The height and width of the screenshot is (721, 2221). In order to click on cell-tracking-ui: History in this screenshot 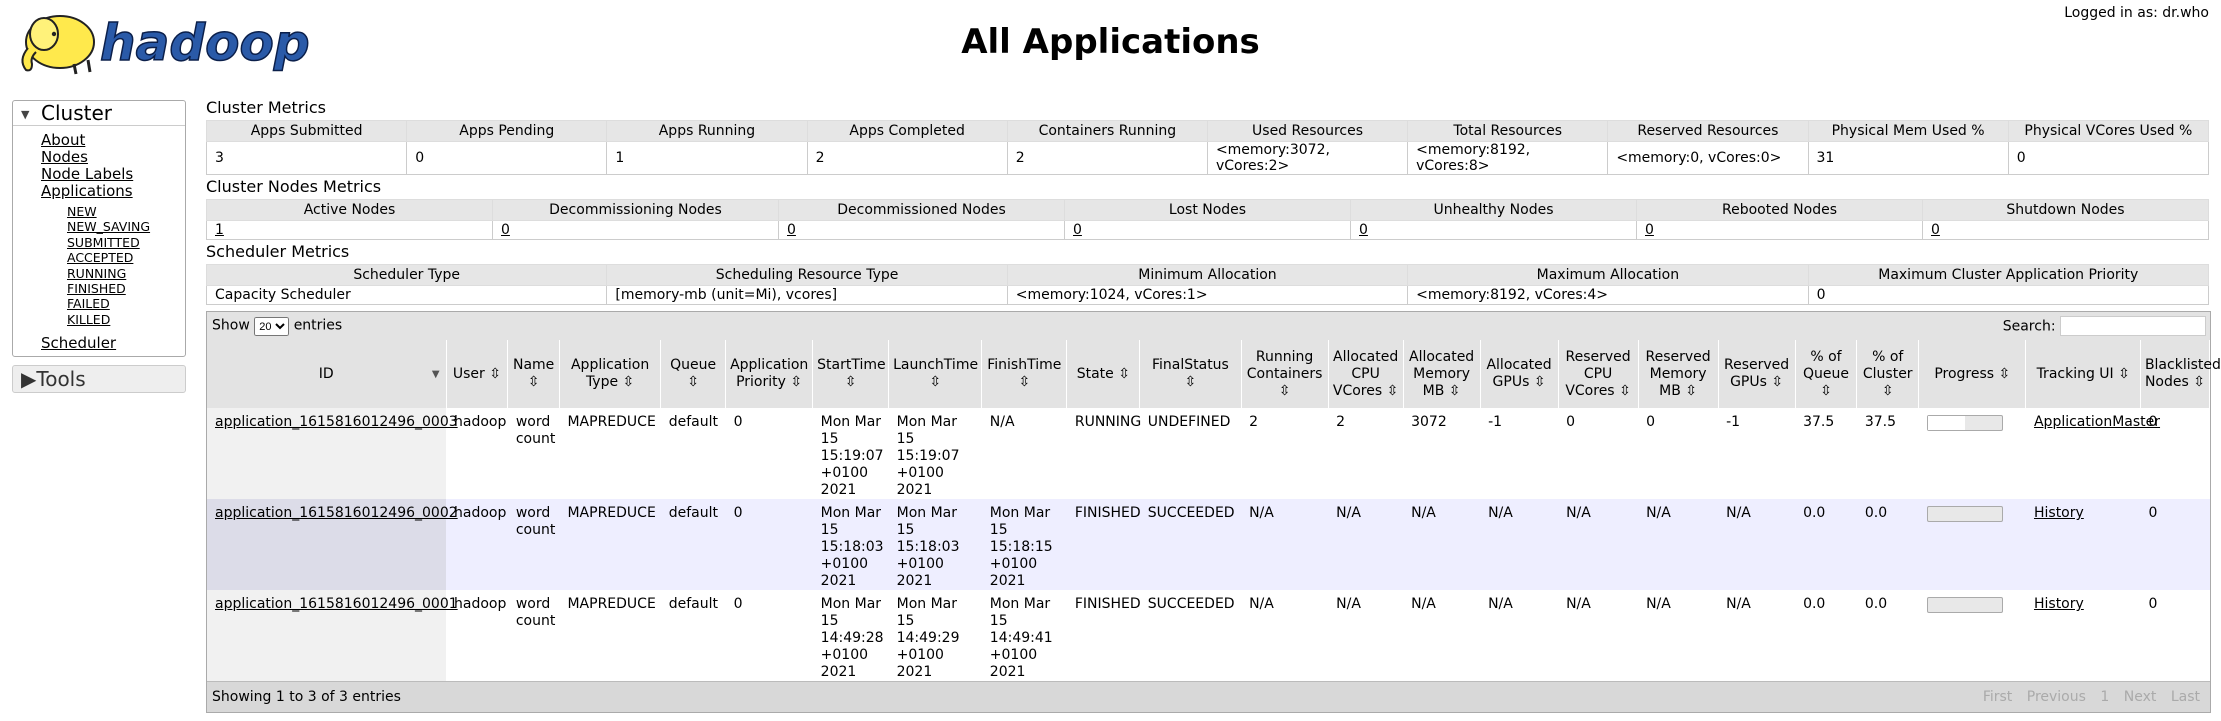, I will do `click(2083, 544)`.